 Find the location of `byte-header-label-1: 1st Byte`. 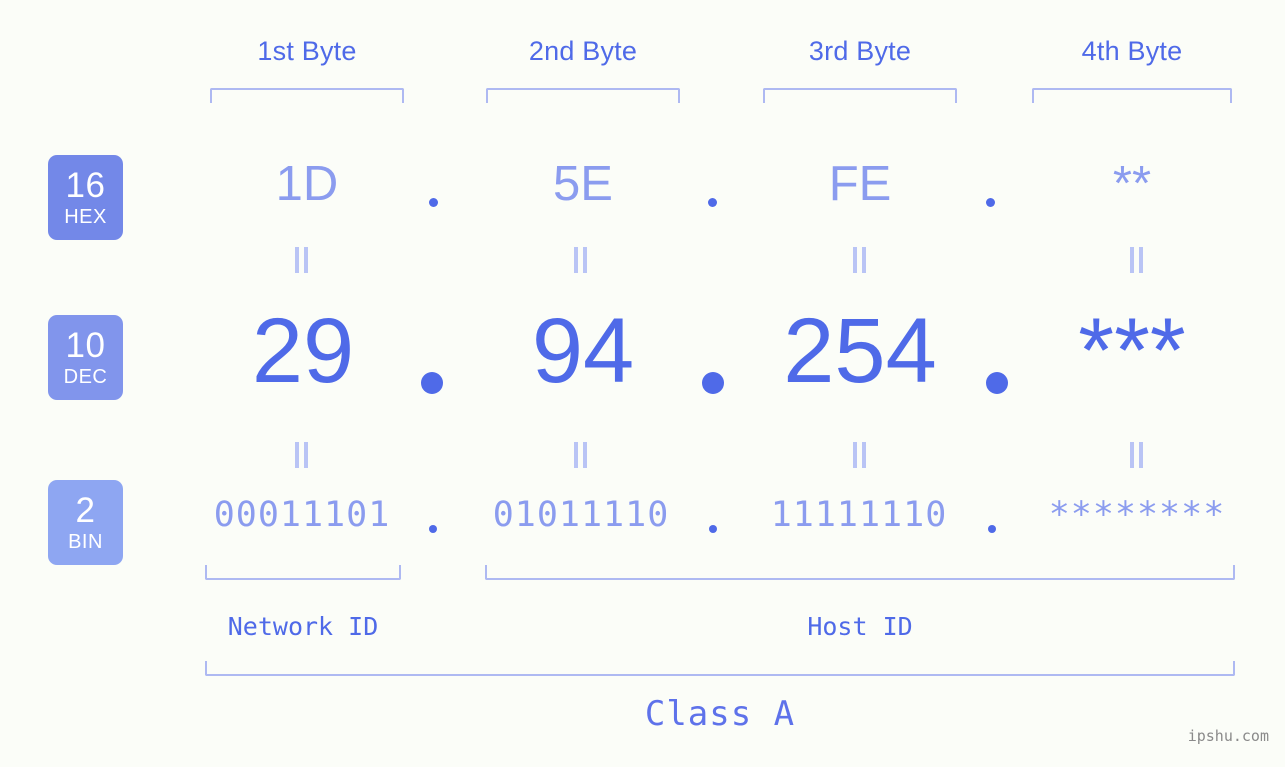

byte-header-label-1: 1st Byte is located at coordinates (307, 51).